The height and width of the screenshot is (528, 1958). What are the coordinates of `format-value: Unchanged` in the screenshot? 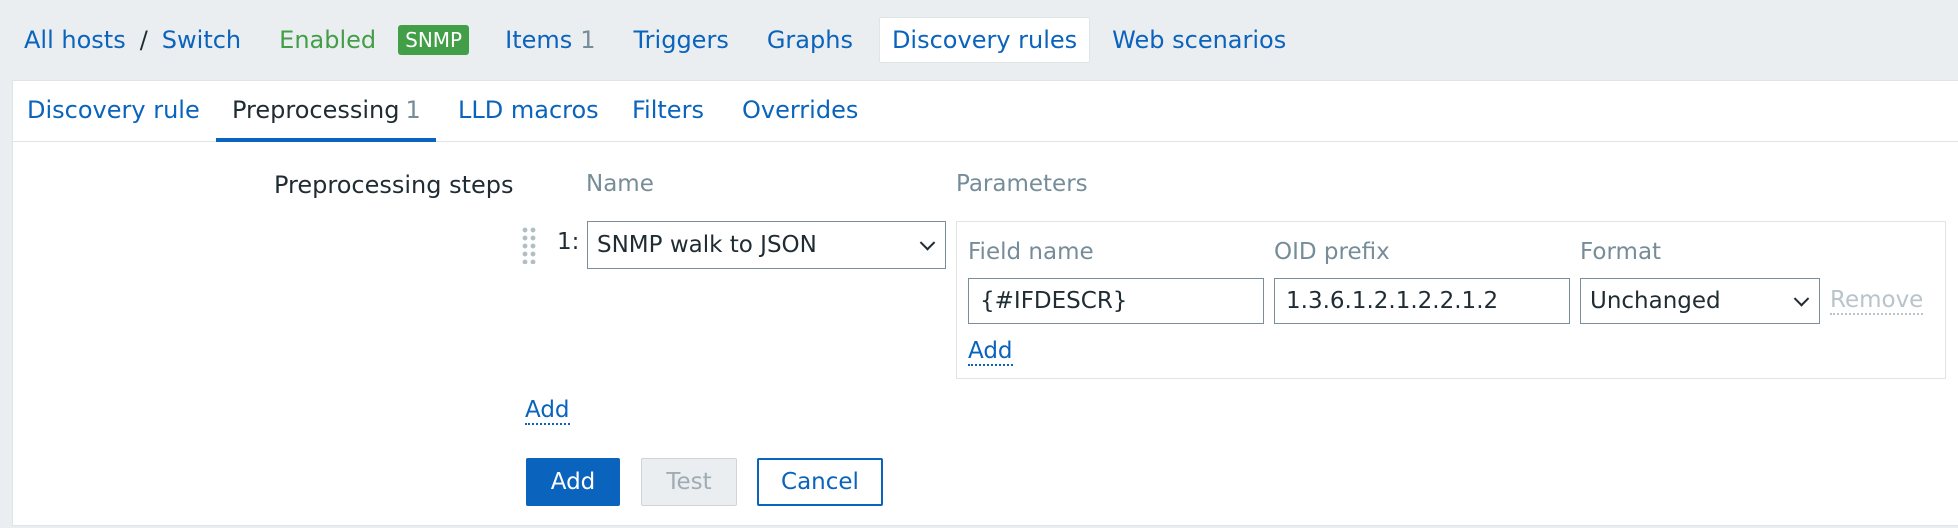 It's located at (1655, 301).